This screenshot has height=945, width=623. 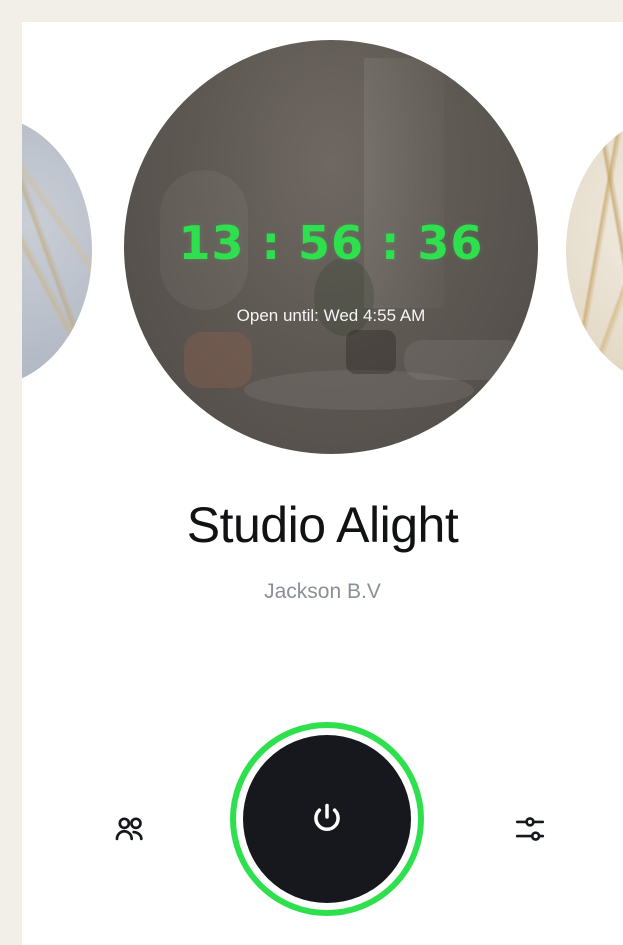 What do you see at coordinates (404, 183) in the screenshot?
I see `interior-curtain` at bounding box center [404, 183].